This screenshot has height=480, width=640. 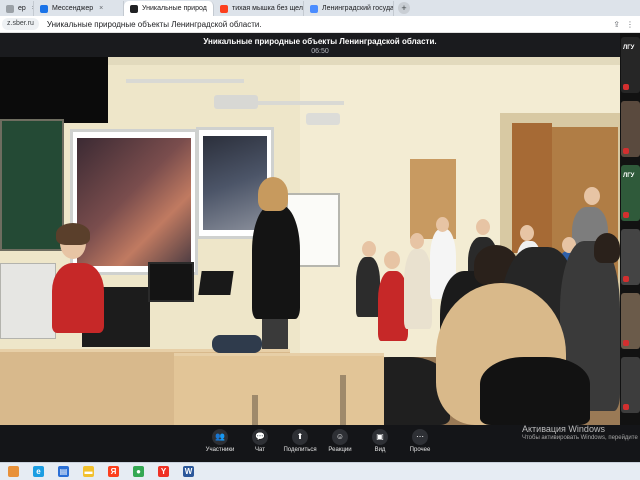 What do you see at coordinates (188, 471) in the screenshot?
I see `word-icon: W` at bounding box center [188, 471].